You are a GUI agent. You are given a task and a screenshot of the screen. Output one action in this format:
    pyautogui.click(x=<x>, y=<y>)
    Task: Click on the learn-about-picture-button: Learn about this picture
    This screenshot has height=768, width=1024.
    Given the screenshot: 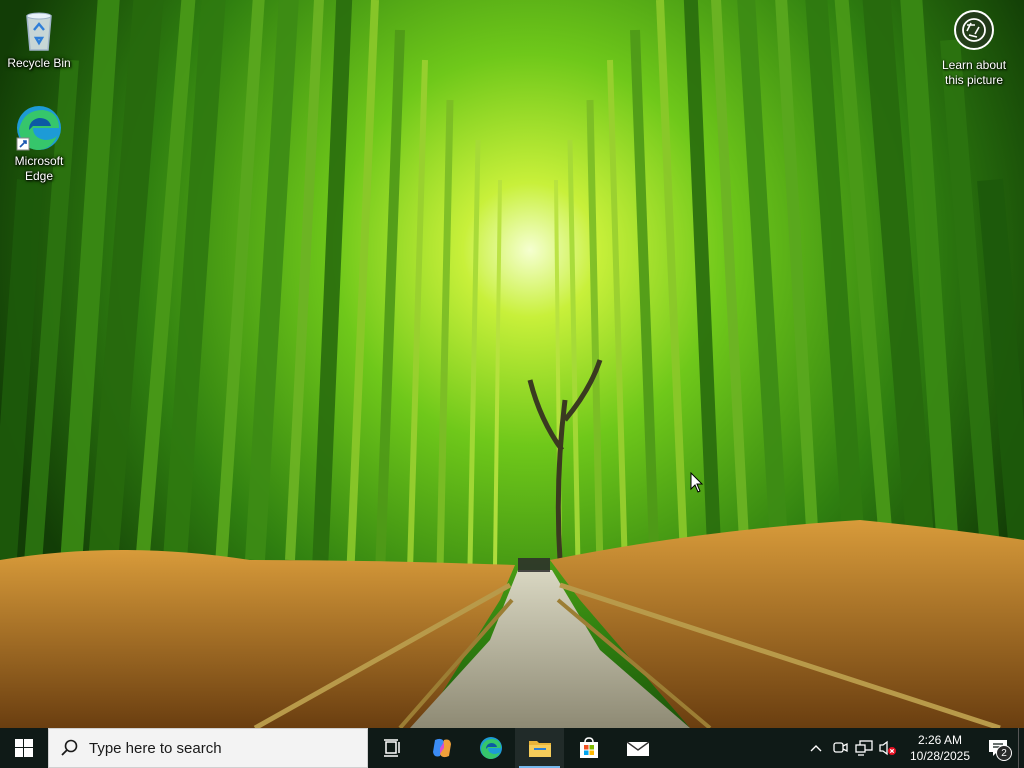 What is the action you would take?
    pyautogui.click(x=974, y=49)
    